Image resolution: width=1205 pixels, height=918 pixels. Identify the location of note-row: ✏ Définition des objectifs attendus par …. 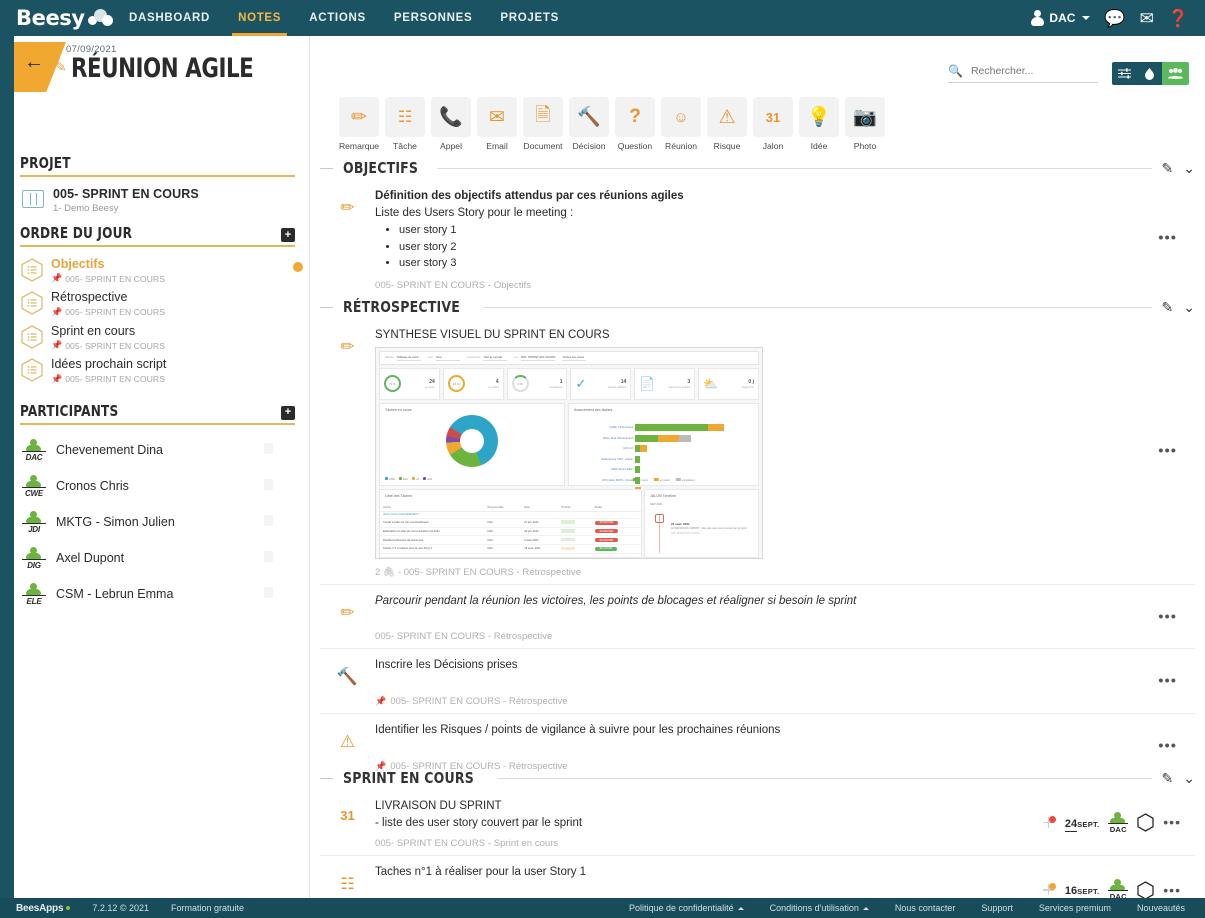
(757, 238).